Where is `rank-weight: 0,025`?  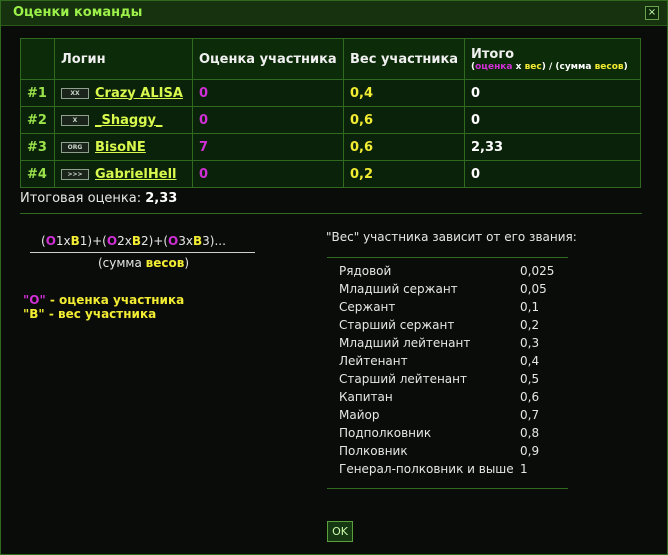
rank-weight: 0,025 is located at coordinates (537, 271).